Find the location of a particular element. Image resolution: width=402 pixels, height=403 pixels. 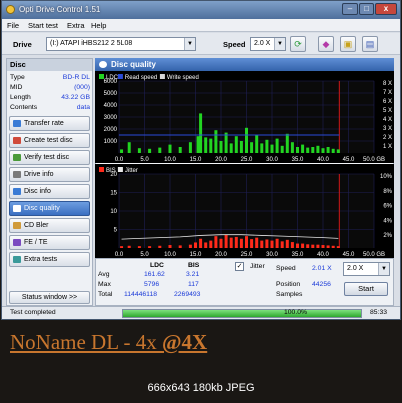

nav-verify-test-disc: Verify test disc is located at coordinates (49, 157).